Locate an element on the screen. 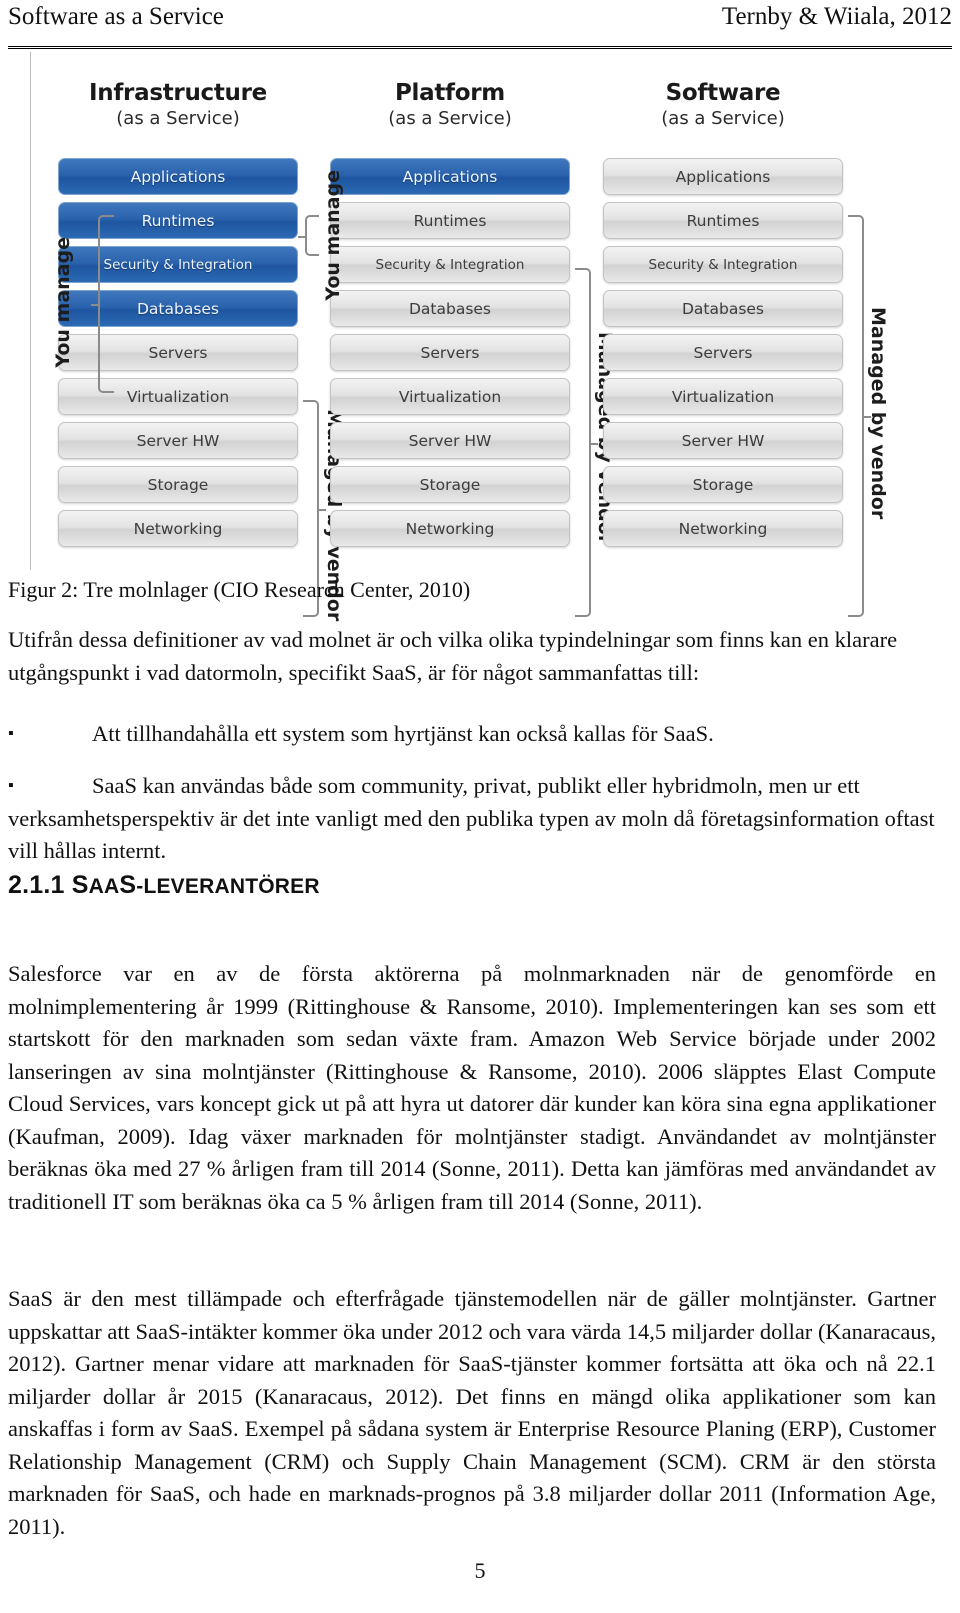 This screenshot has width=960, height=1613. header-document-title: Software as a Service is located at coordinates (116, 16).